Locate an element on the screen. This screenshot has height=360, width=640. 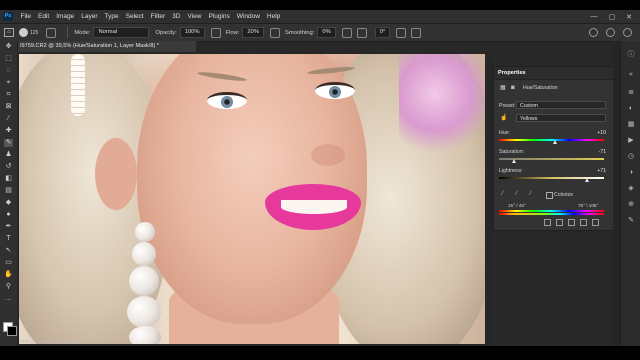
eyedropper-add-icon: ⁄ is located at coordinates (519, 194).